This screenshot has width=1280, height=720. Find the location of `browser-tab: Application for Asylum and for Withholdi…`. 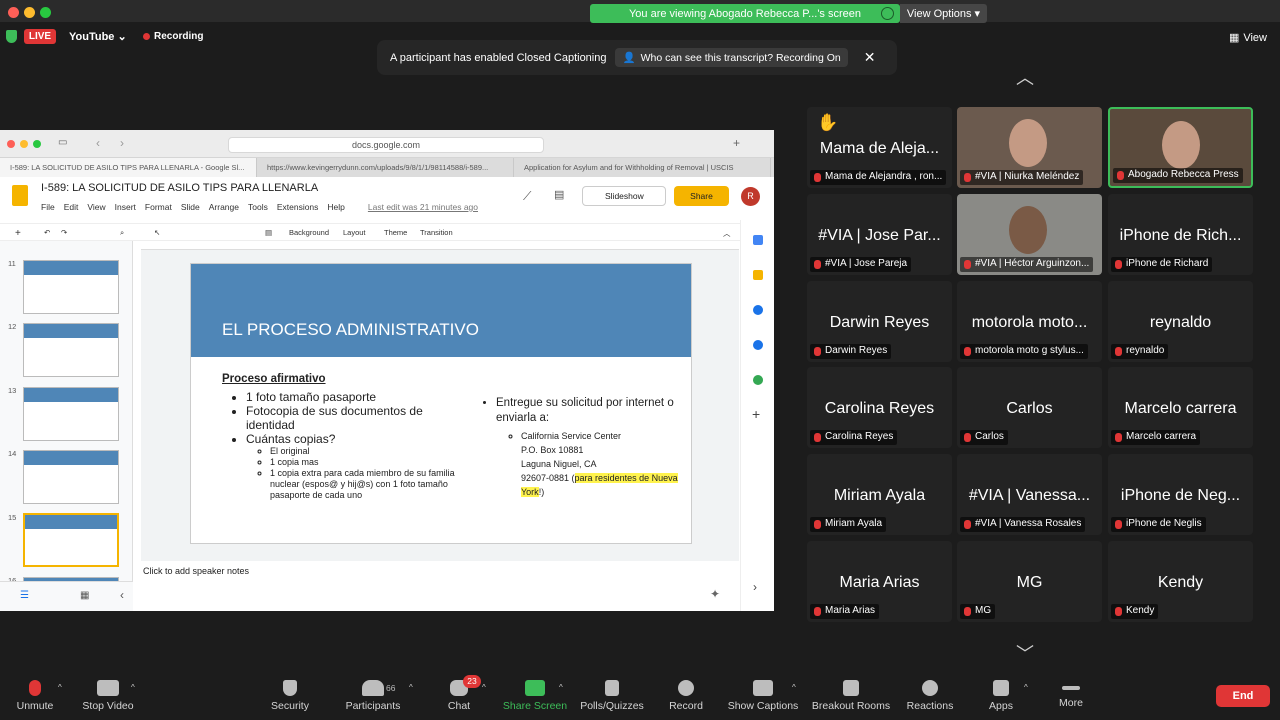

browser-tab: Application for Asylum and for Withholdi… is located at coordinates (642, 167).